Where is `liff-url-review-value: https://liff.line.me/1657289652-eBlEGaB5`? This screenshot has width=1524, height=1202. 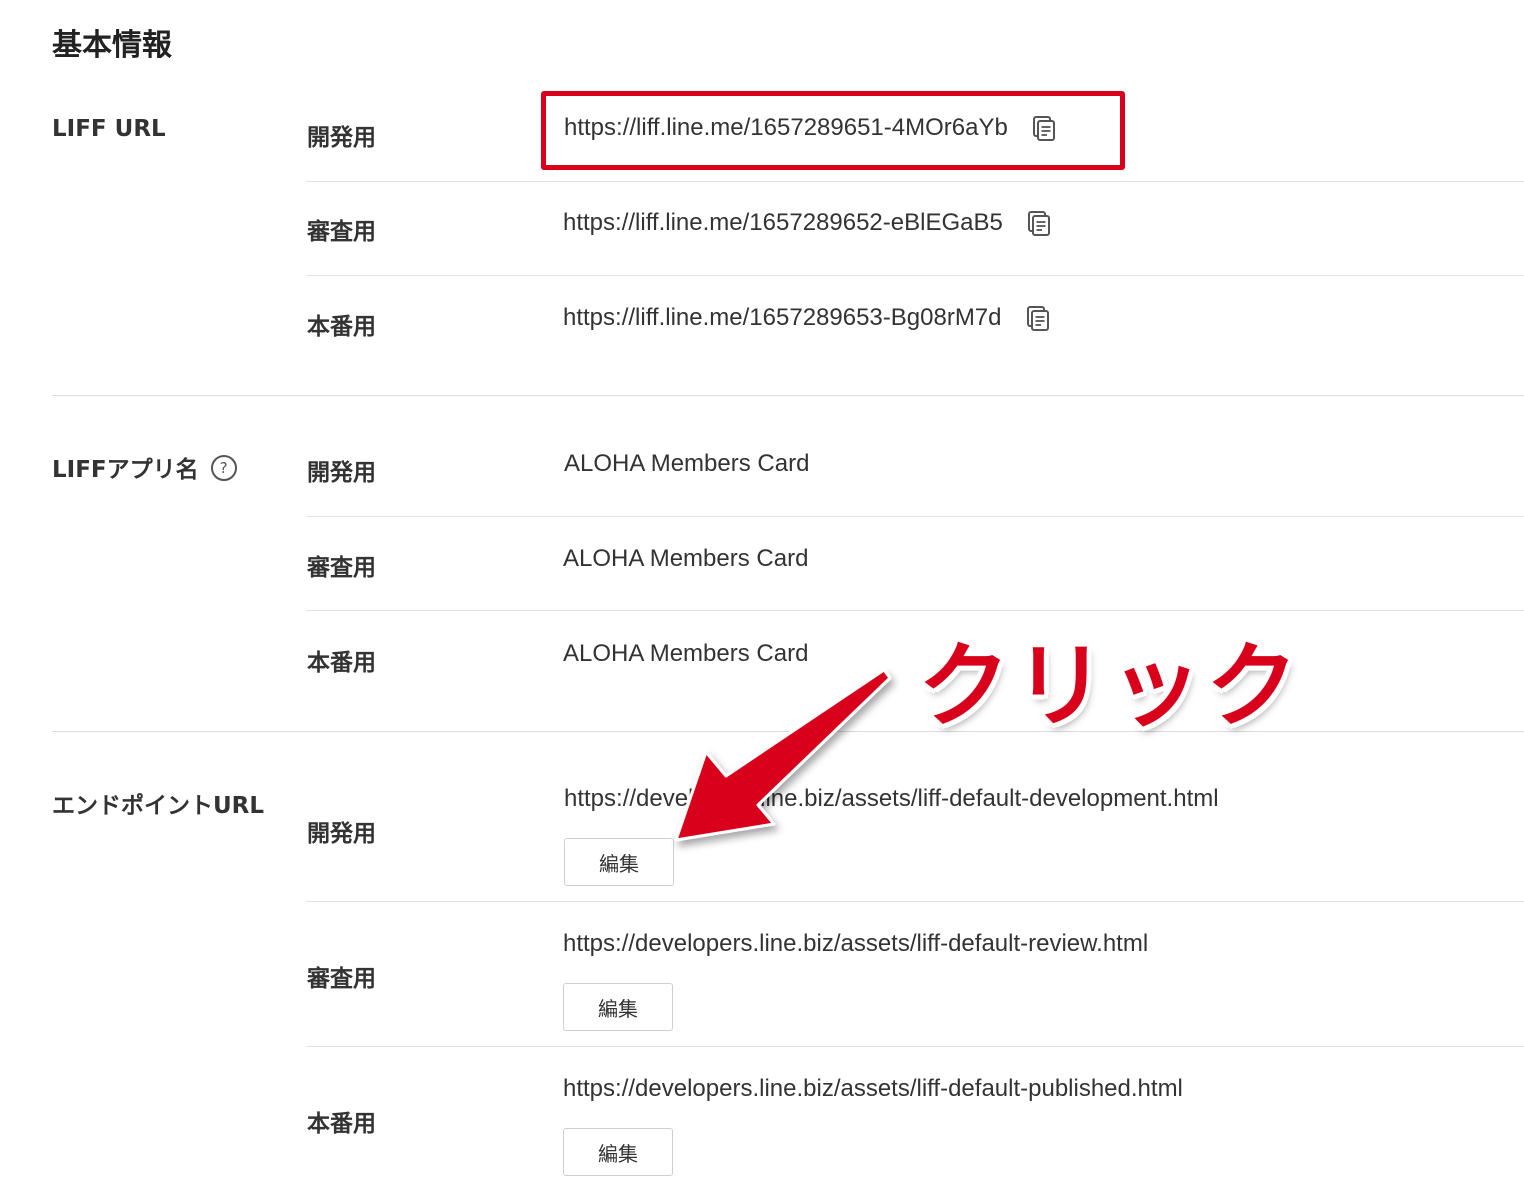
liff-url-review-value: https://liff.line.me/1657289652-eBlEGaB5 is located at coordinates (783, 222).